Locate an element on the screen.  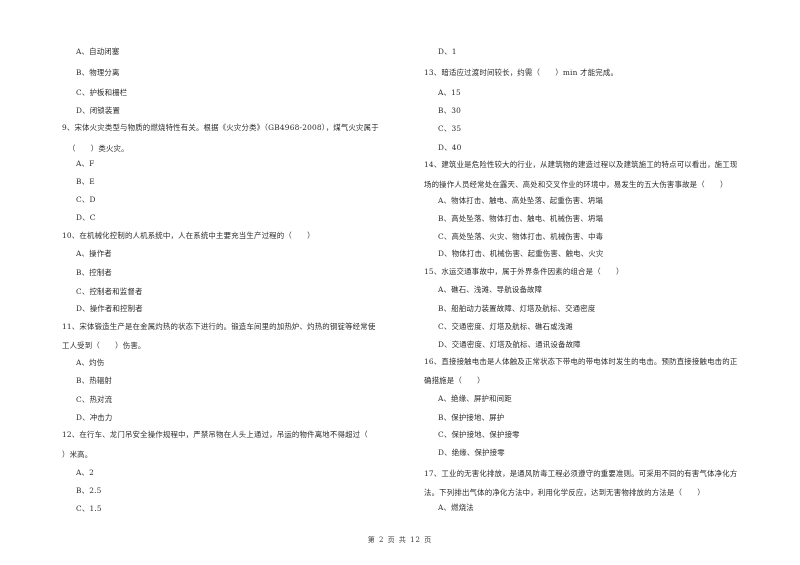
answer-option: D、1 is located at coordinates (447, 51).